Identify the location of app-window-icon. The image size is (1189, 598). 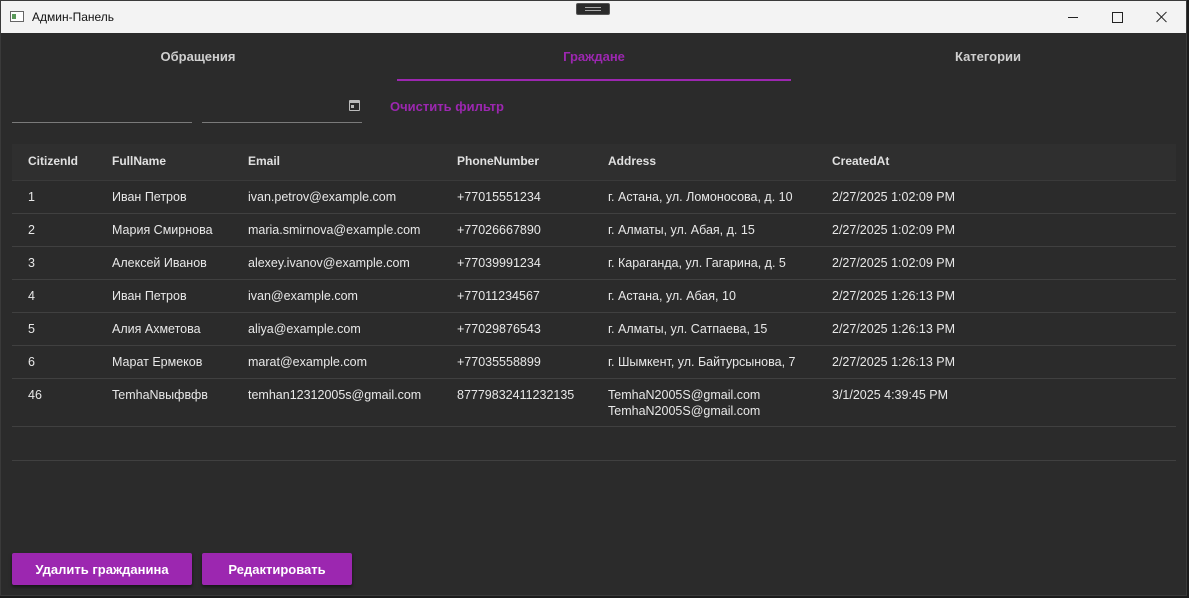
(17, 16).